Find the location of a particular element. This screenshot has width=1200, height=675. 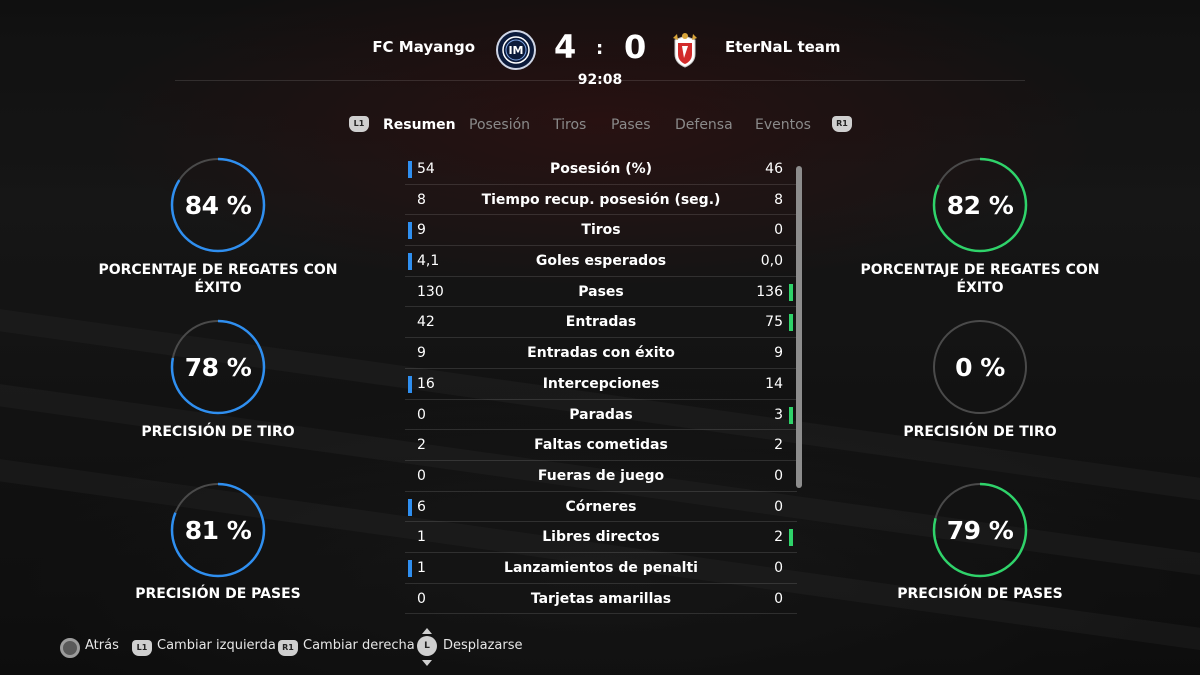

away-stat-value: 3 is located at coordinates (778, 414).